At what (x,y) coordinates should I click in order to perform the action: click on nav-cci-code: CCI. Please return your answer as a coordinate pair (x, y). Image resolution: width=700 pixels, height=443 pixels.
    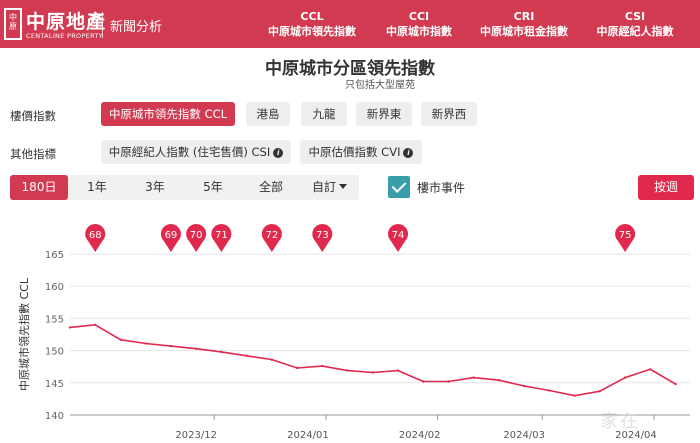
    Looking at the image, I should click on (419, 16).